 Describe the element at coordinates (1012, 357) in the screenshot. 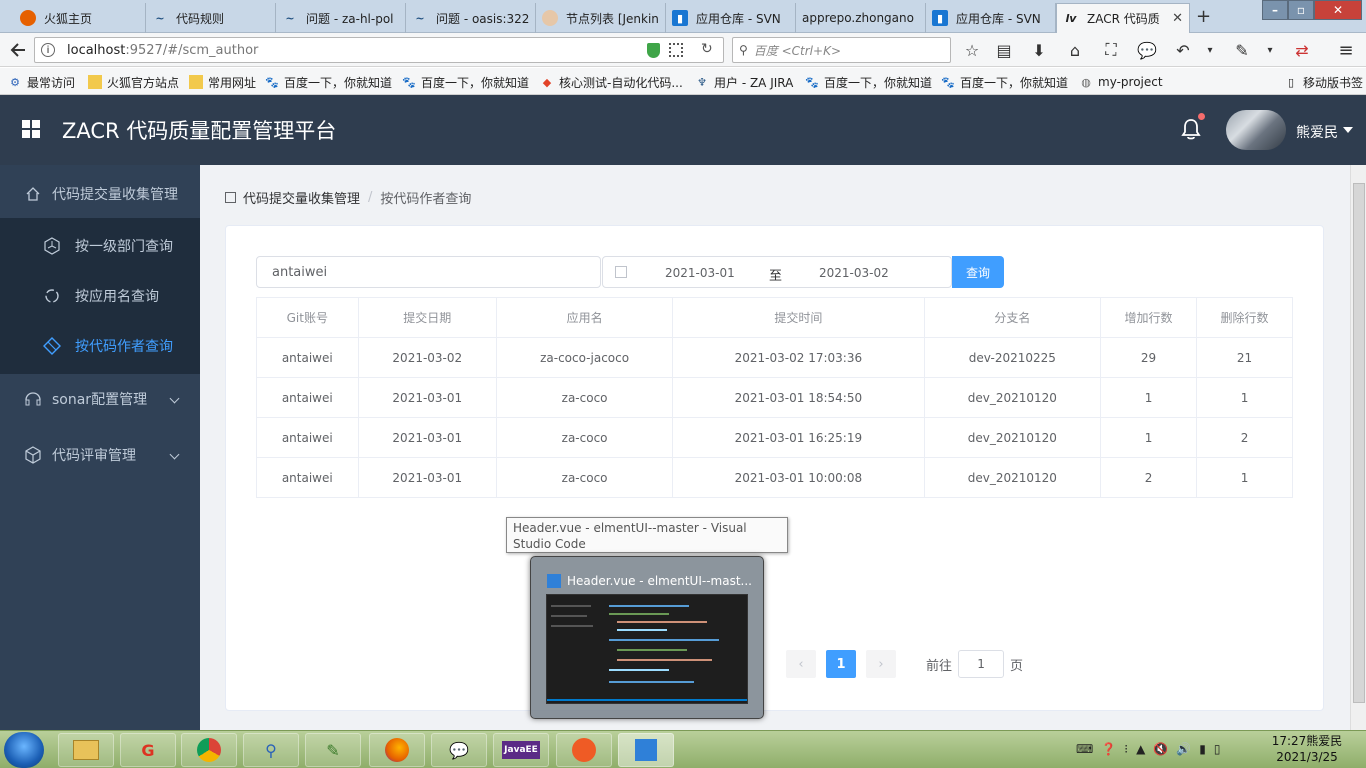

I see `table-cell: dev-20210225` at that location.